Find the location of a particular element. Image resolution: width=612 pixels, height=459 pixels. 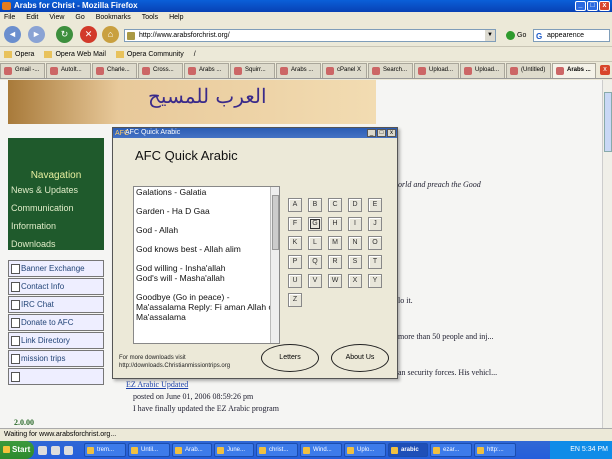

list-item: God knows best - Allah alim is located at coordinates (206, 249).